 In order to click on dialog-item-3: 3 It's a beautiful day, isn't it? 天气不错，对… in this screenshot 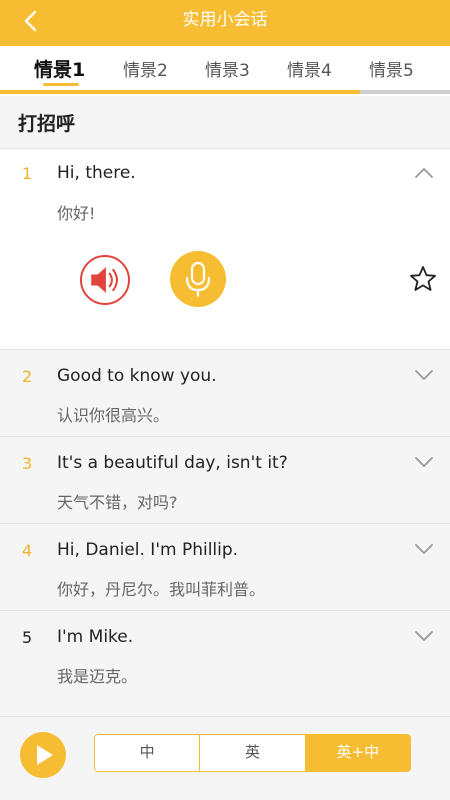, I will do `click(225, 479)`.